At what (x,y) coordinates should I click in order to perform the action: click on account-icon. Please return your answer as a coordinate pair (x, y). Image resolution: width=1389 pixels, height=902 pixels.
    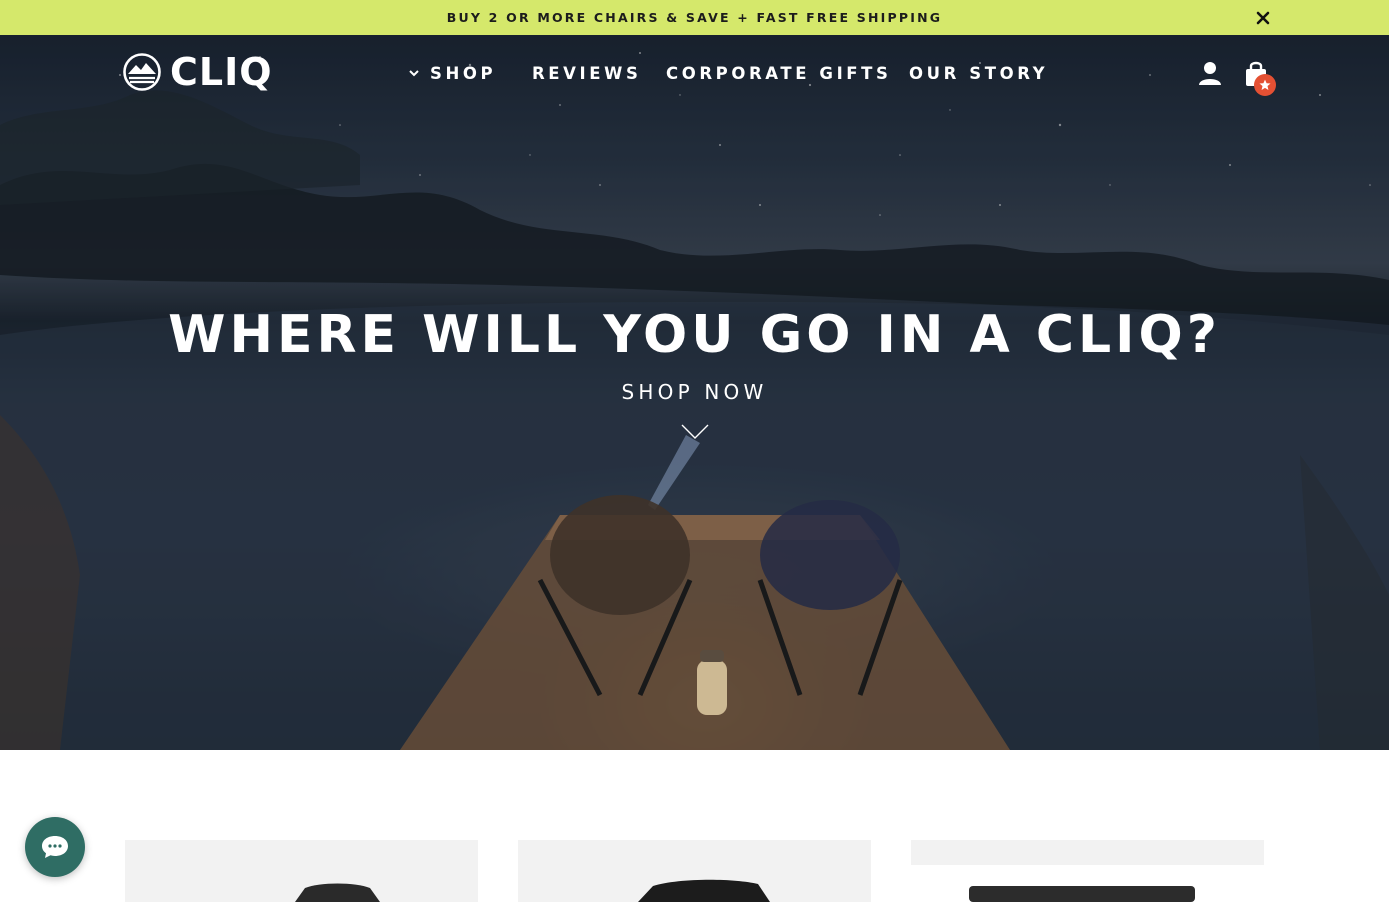
    Looking at the image, I should click on (1210, 73).